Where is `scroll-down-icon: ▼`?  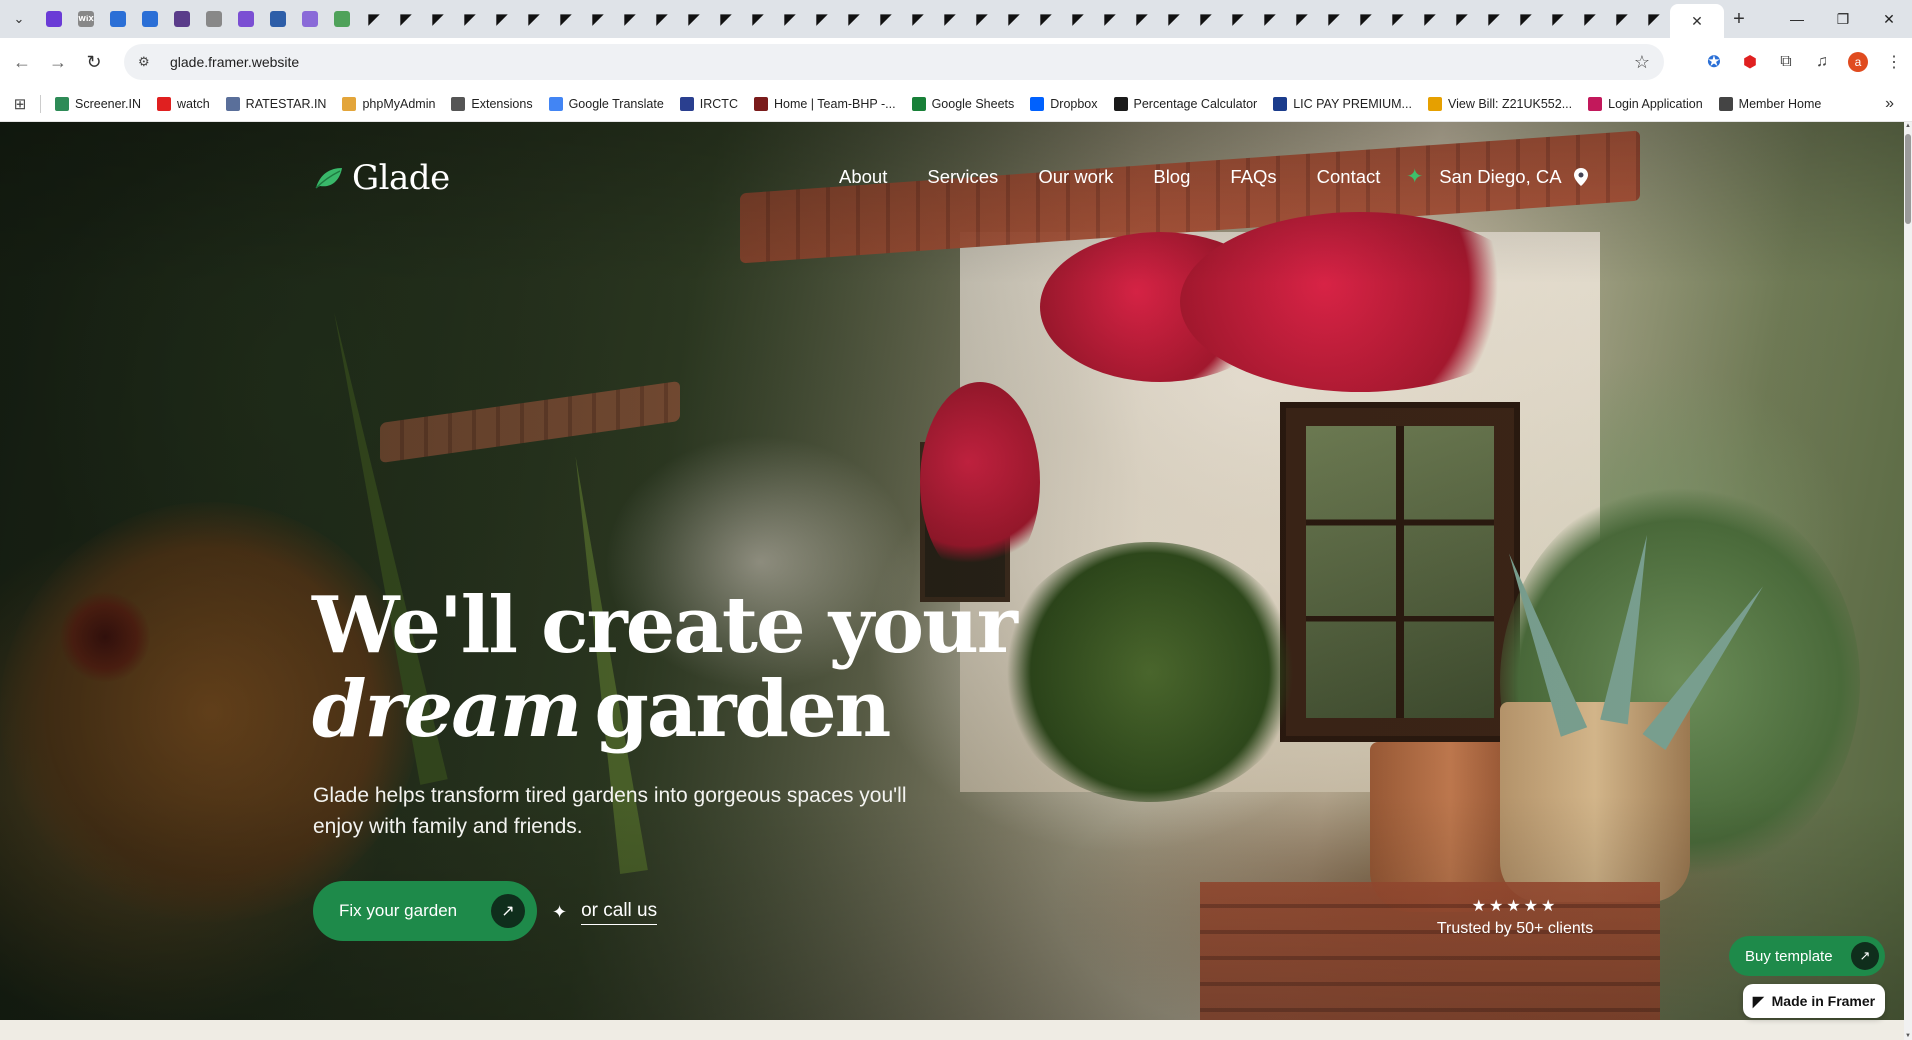 scroll-down-icon: ▼ is located at coordinates (1908, 1036).